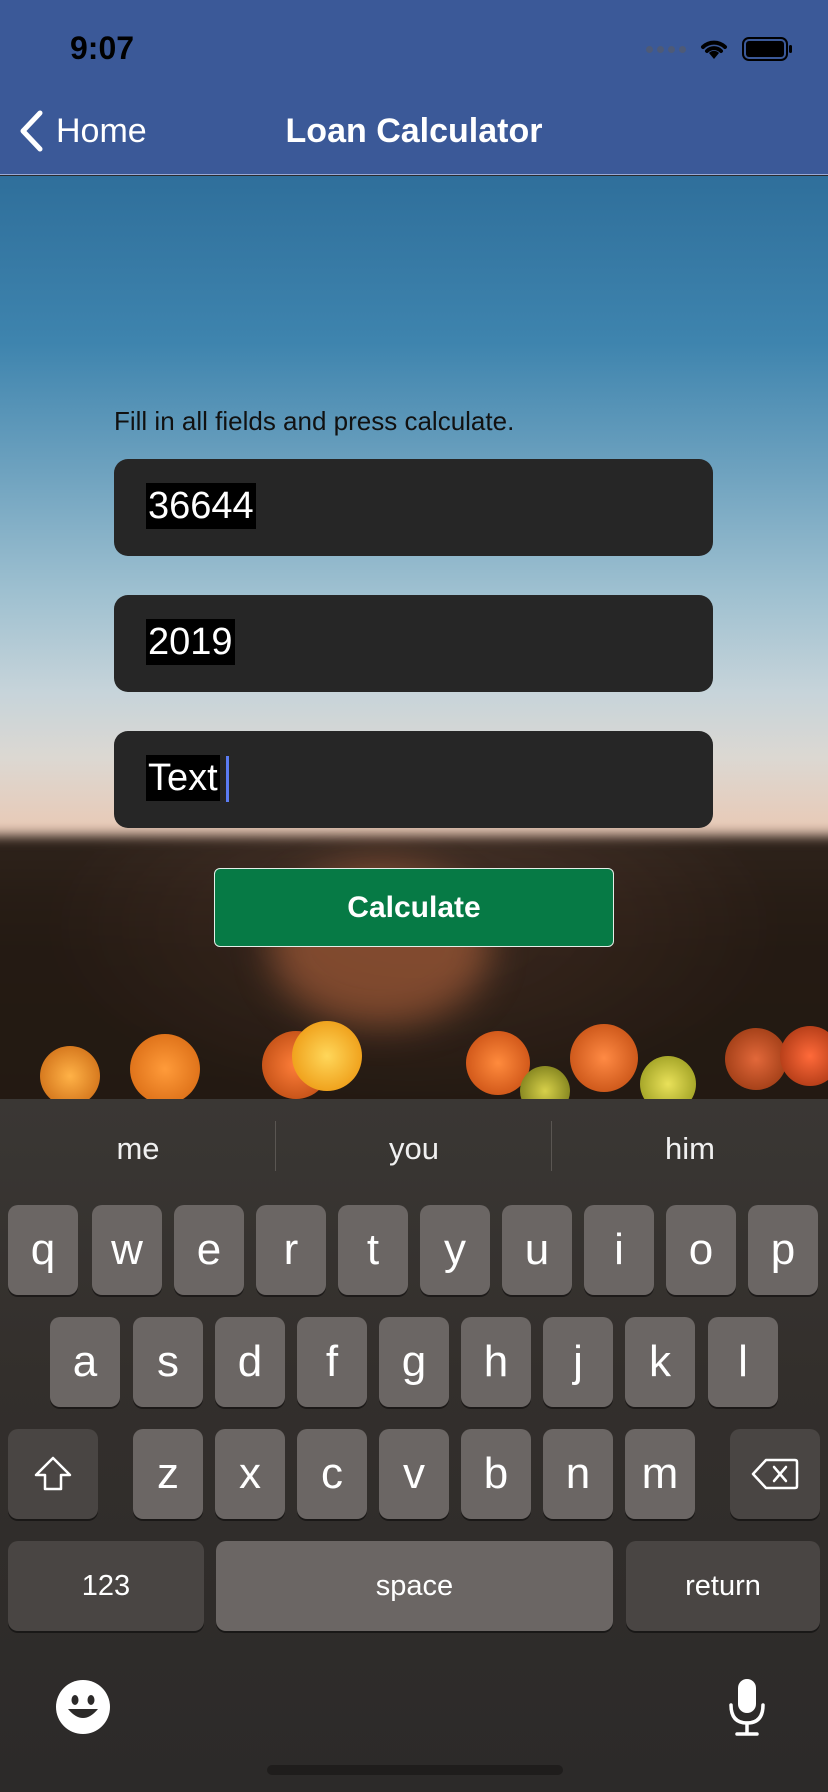 This screenshot has width=828, height=1792. Describe the element at coordinates (414, 1474) in the screenshot. I see `key-v: v` at that location.